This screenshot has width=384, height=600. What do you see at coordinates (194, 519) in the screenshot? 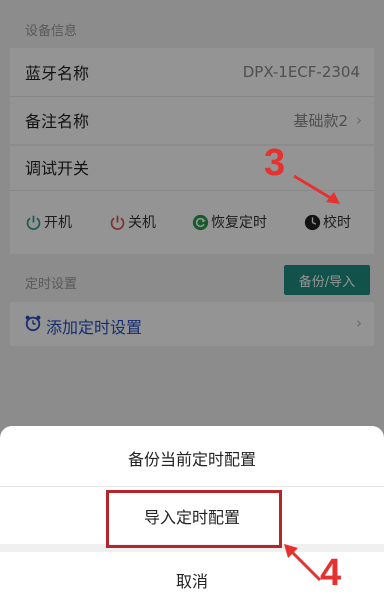
I see `annotation-highlight-box` at bounding box center [194, 519].